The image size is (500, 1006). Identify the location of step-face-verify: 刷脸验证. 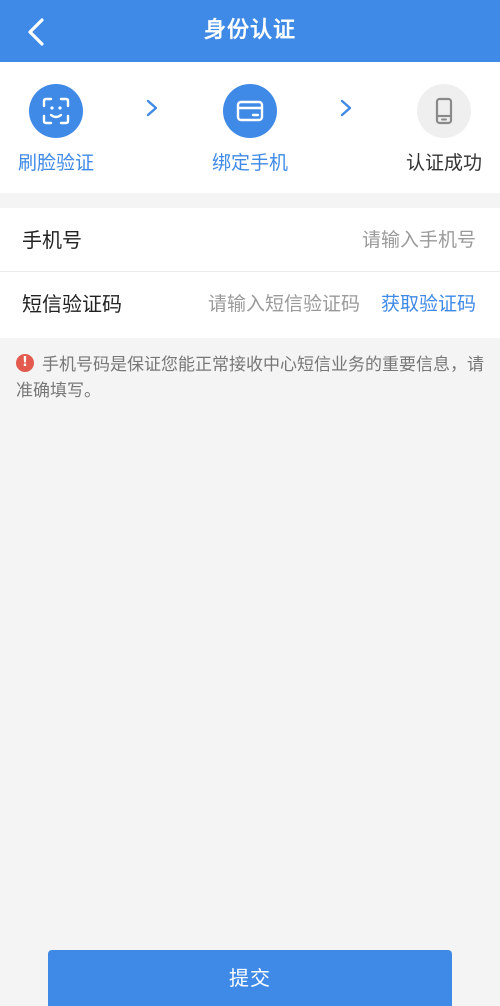
(58, 134).